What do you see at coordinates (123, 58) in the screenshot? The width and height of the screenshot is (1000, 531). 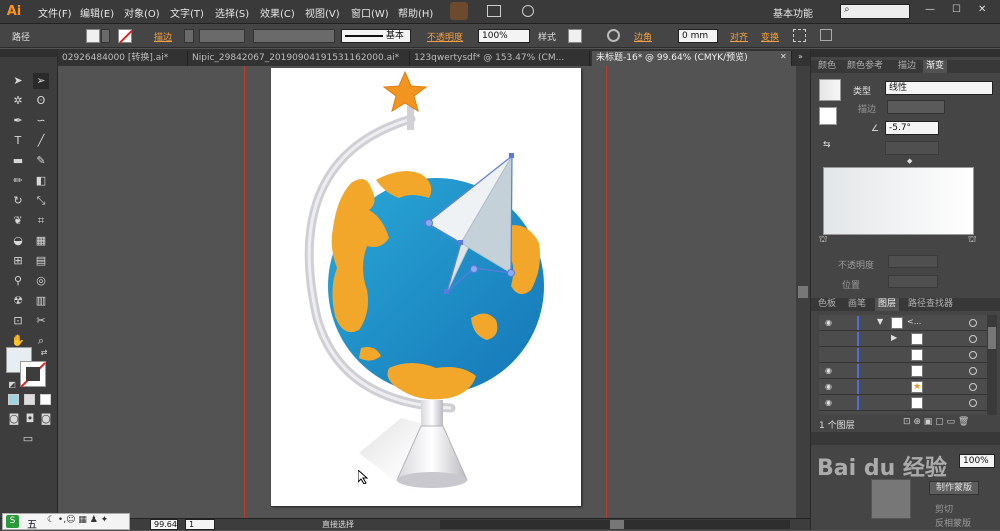 I see `tab-document-1: 02926484000 [转换].ai*` at bounding box center [123, 58].